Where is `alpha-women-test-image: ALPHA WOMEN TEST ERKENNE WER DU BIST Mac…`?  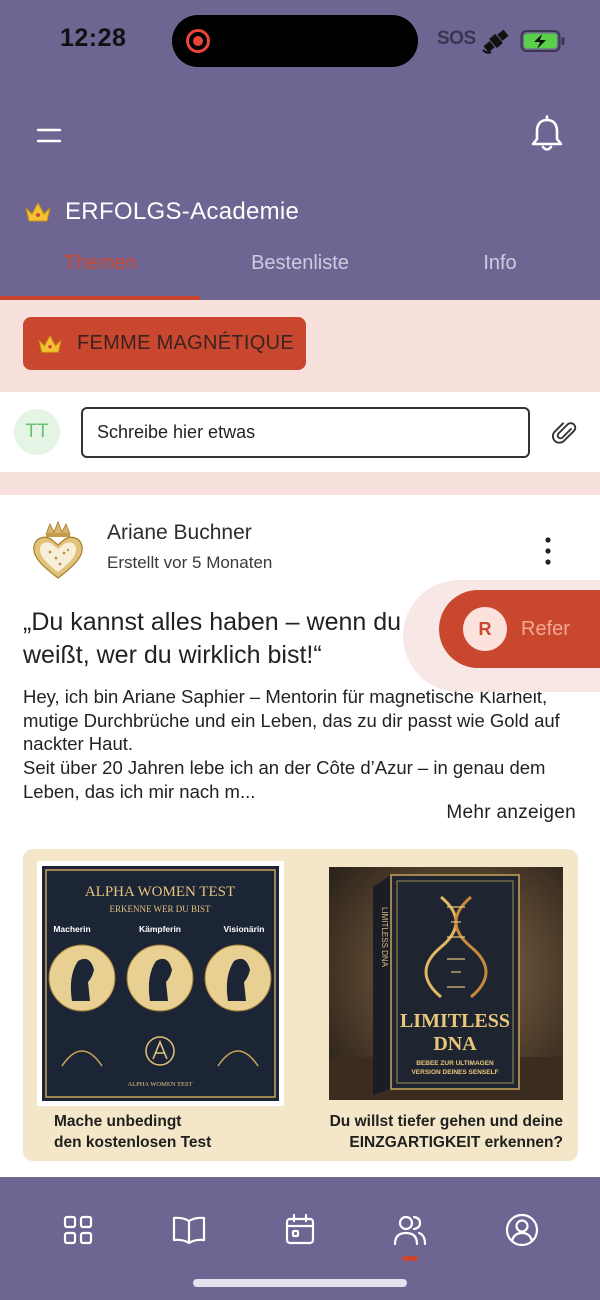 alpha-women-test-image: ALPHA WOMEN TEST ERKENNE WER DU BIST Mac… is located at coordinates (160, 983).